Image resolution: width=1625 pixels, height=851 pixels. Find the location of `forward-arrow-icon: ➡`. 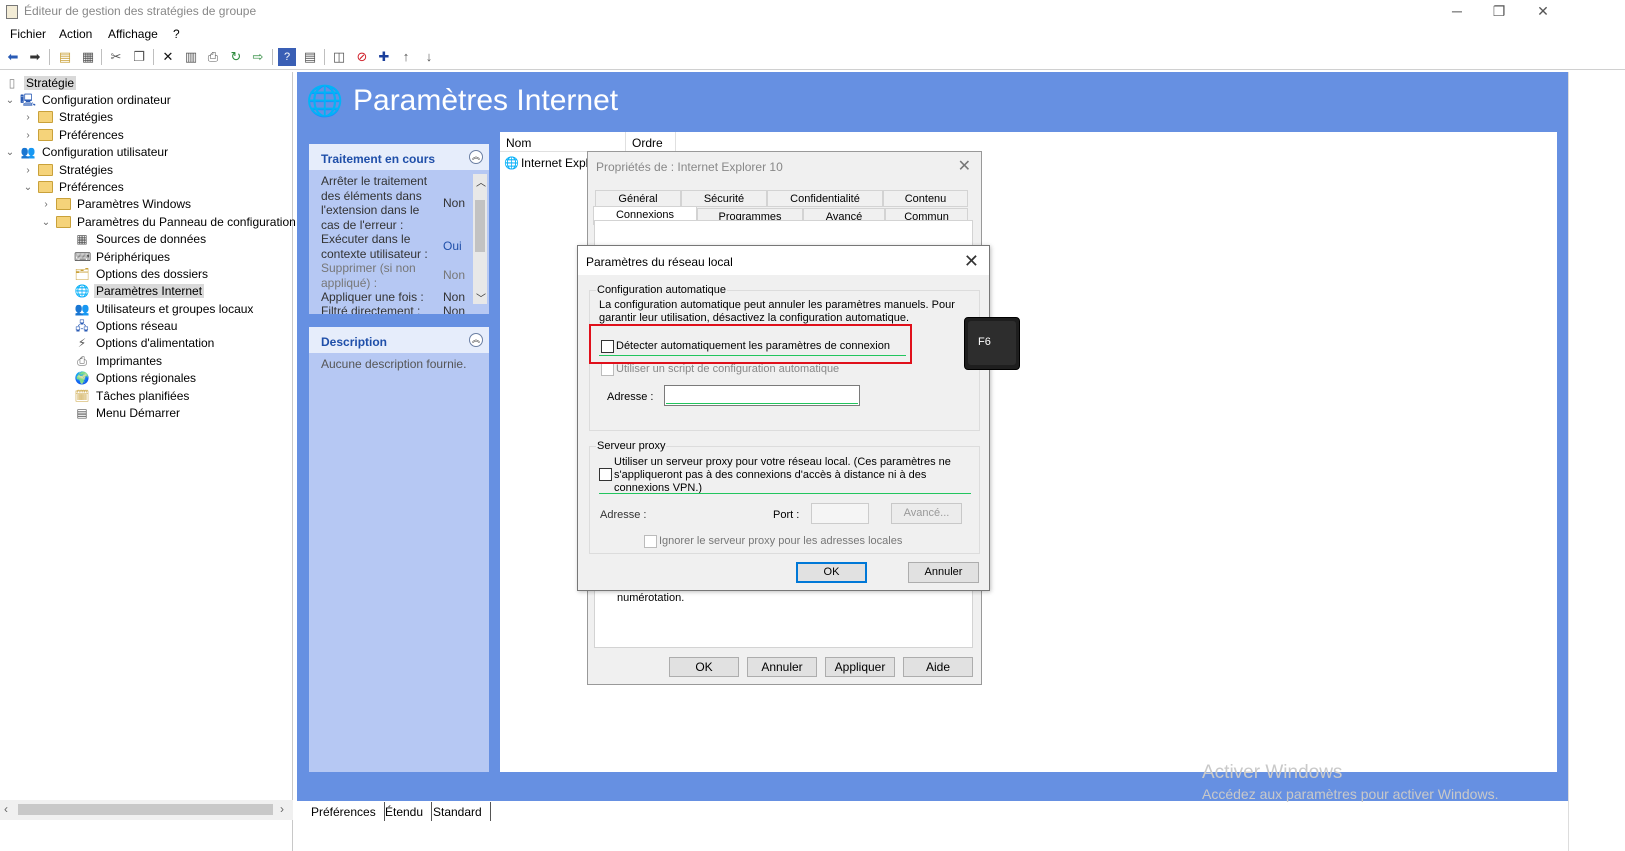

forward-arrow-icon: ➡ is located at coordinates (35, 57).